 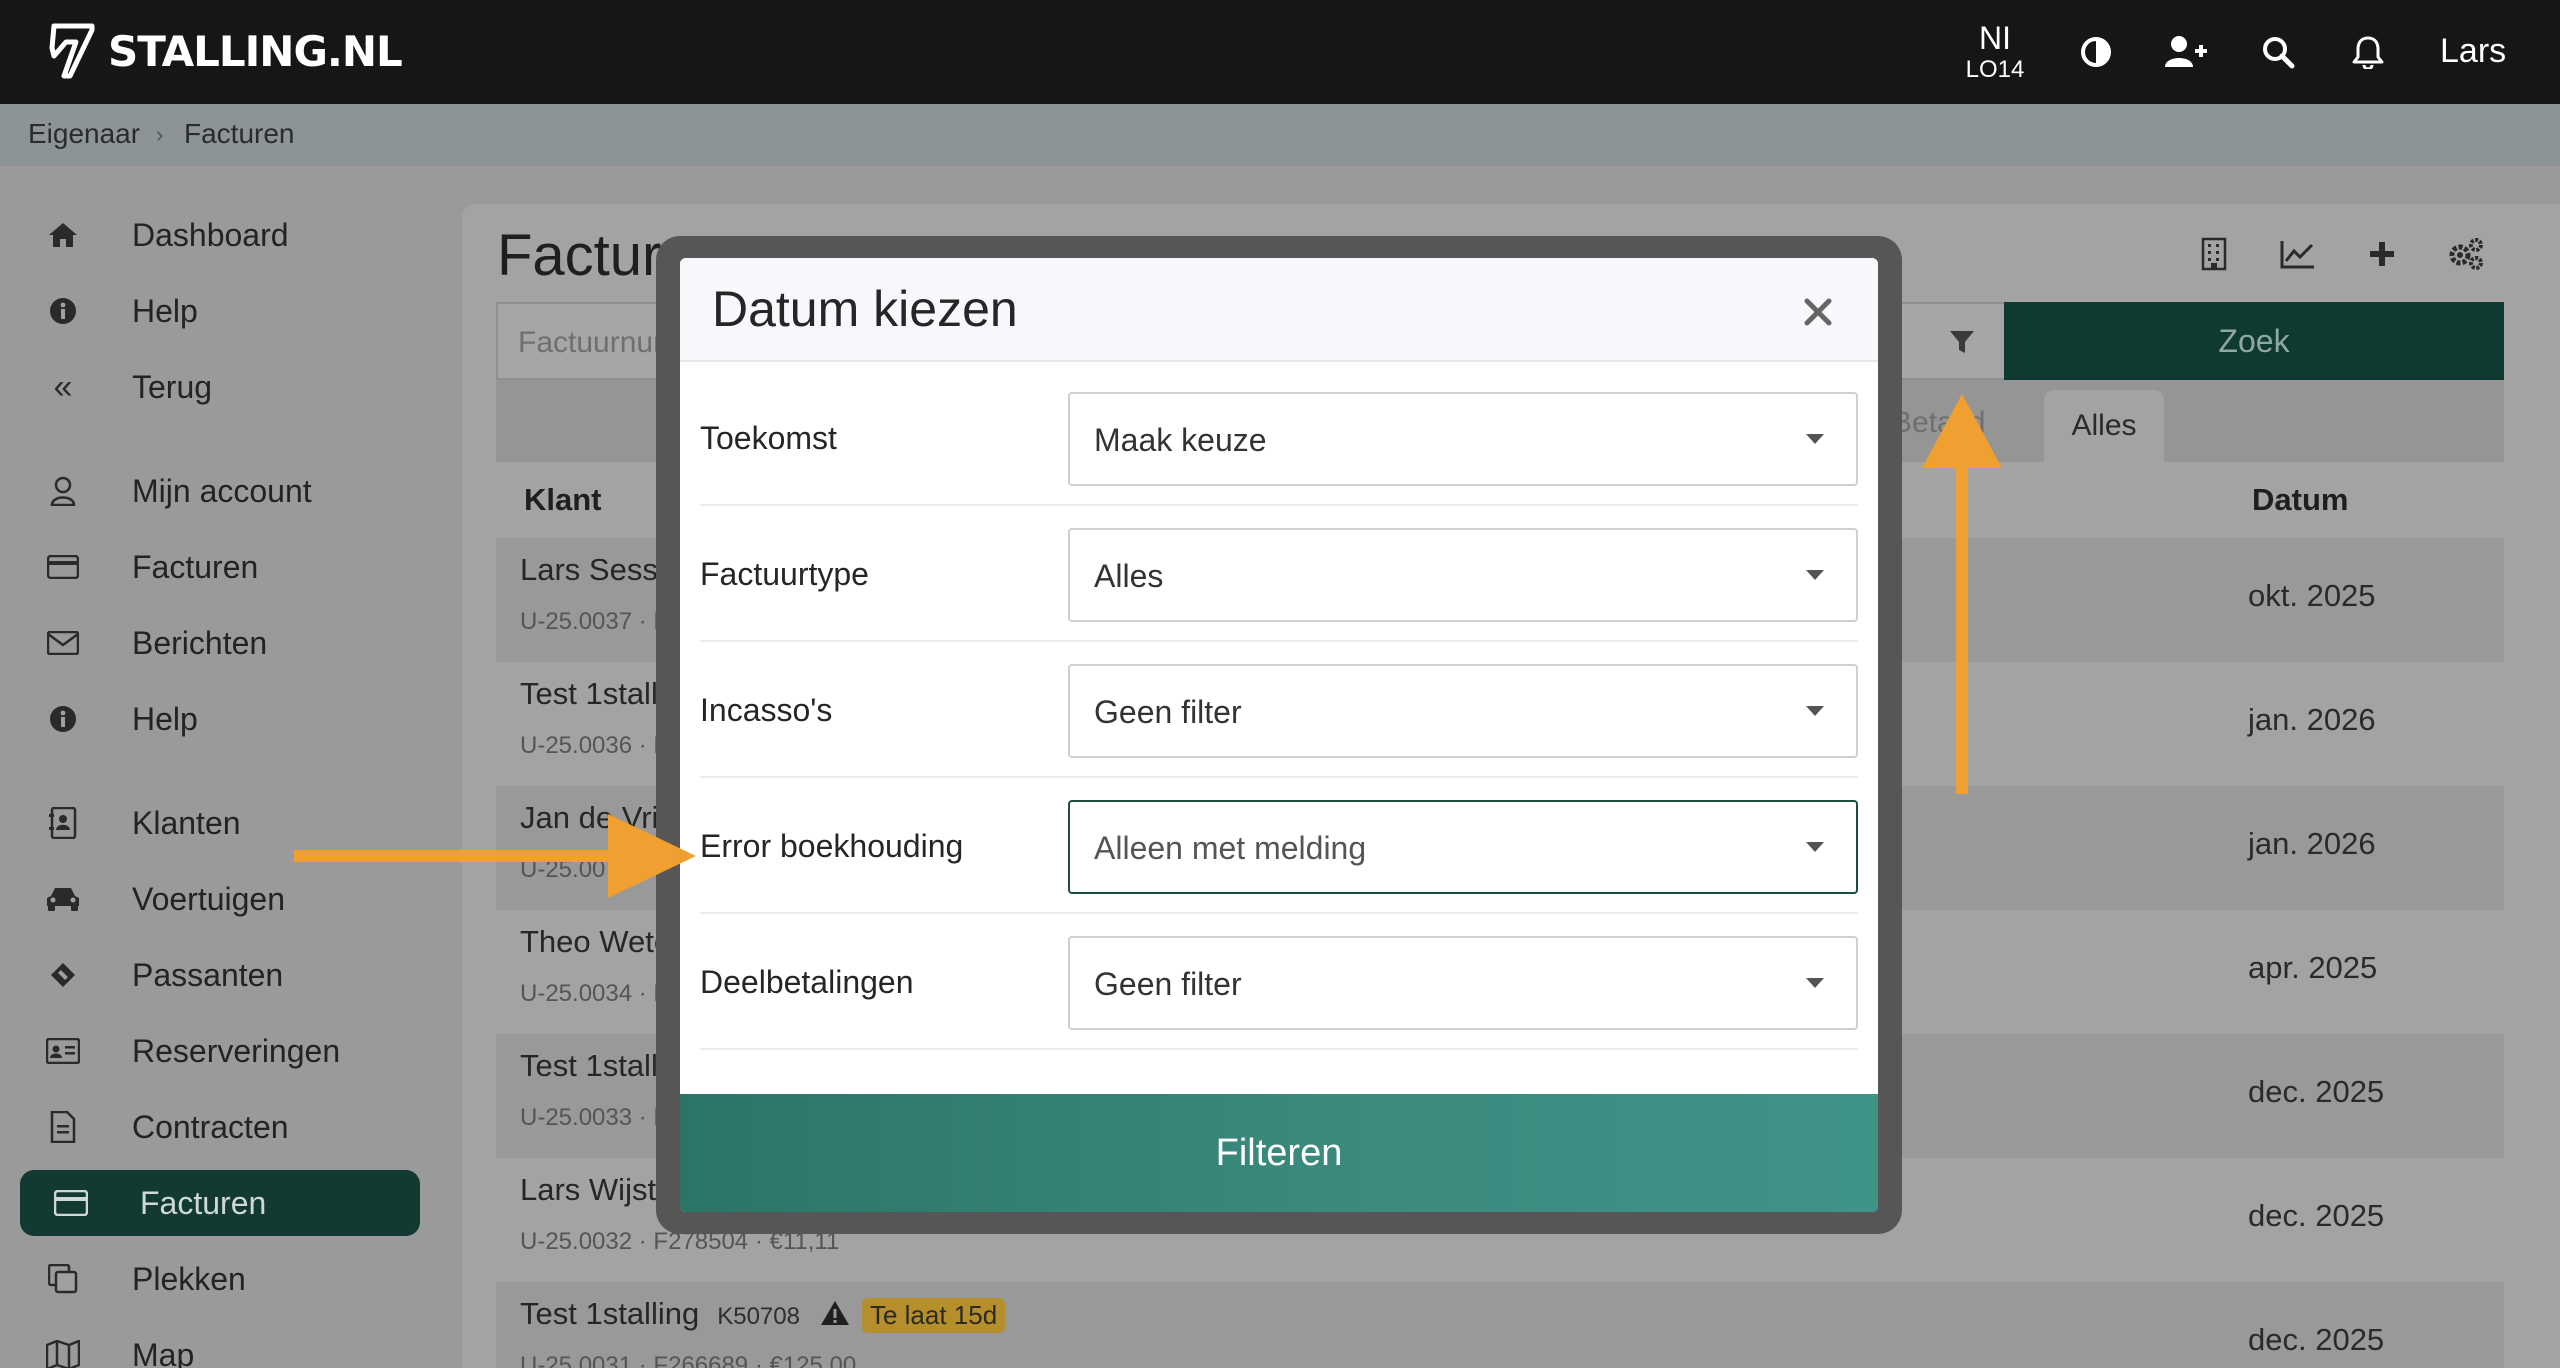 I want to click on row-invoice-meta: U-25.0036 · F, so click(x=594, y=745).